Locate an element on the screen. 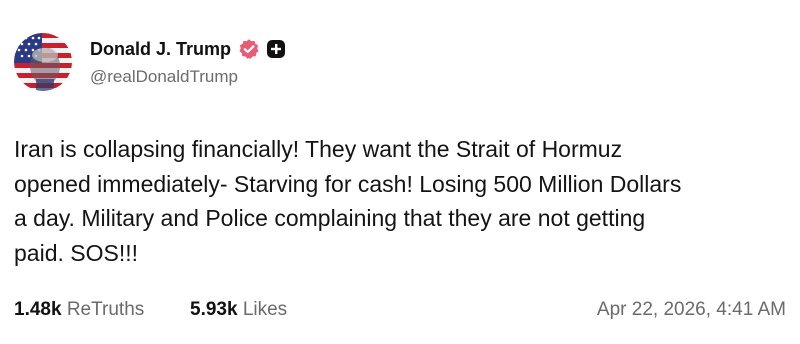  likes-count: 5.93k is located at coordinates (214, 309).